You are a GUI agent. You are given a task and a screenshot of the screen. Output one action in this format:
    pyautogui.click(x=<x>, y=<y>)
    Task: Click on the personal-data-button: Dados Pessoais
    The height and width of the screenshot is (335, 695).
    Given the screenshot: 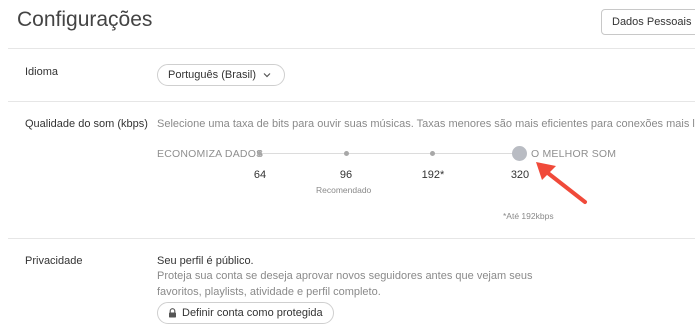 What is the action you would take?
    pyautogui.click(x=648, y=22)
    